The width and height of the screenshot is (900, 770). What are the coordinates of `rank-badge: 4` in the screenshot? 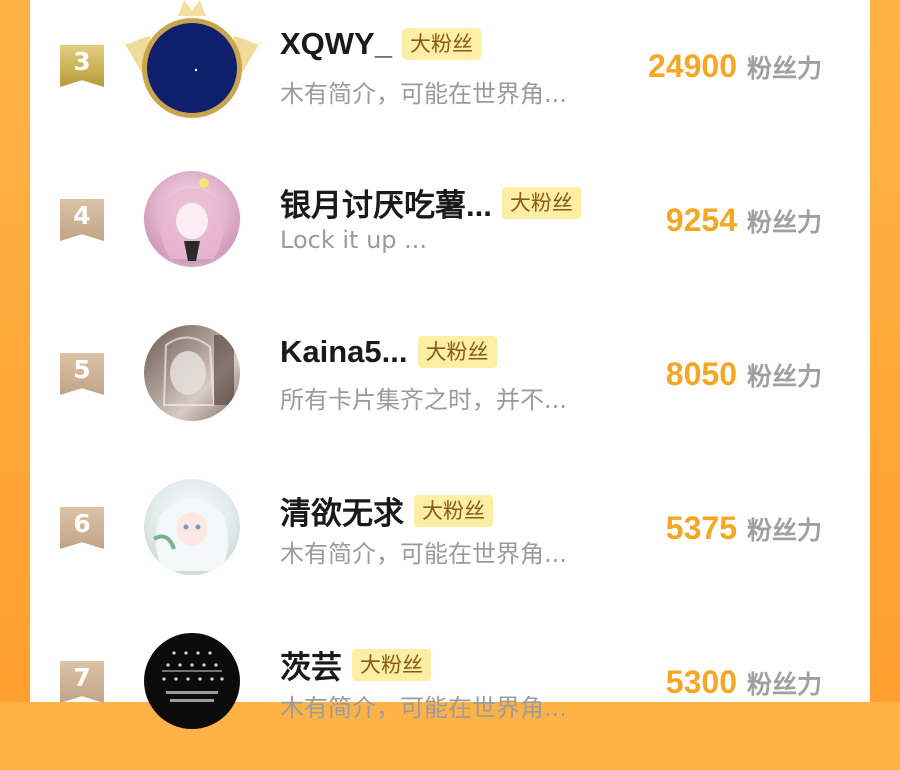 It's located at (82, 220).